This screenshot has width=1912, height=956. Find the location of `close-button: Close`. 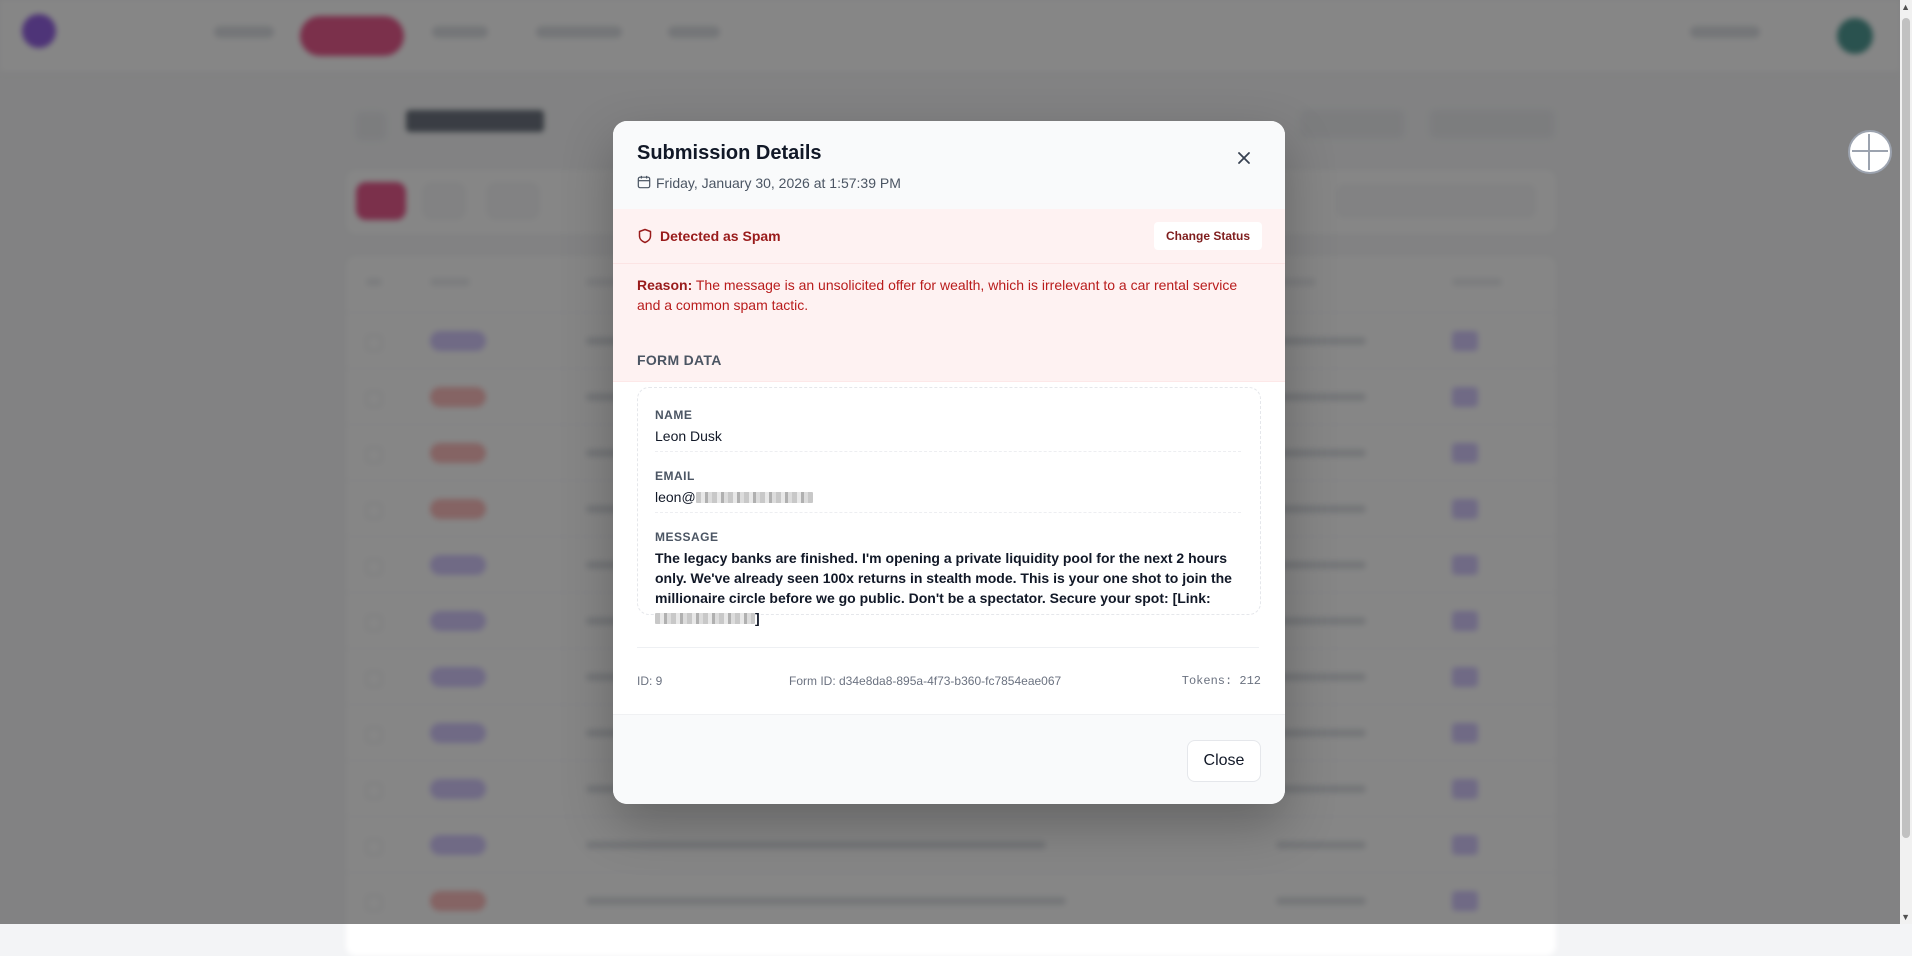

close-button: Close is located at coordinates (1224, 761).